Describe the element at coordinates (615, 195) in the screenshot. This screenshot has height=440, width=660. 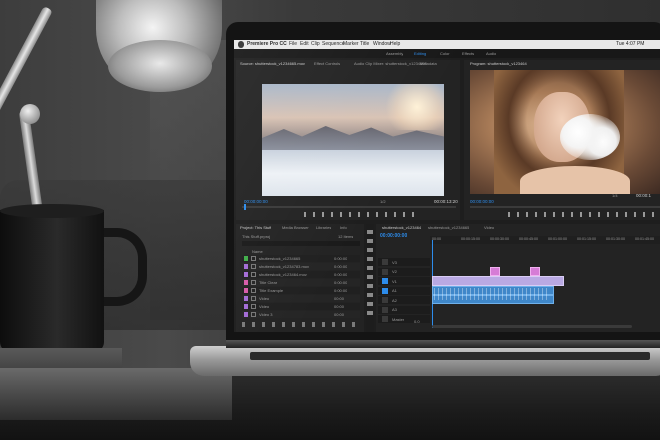
I see `program-fit: 1/4` at that location.